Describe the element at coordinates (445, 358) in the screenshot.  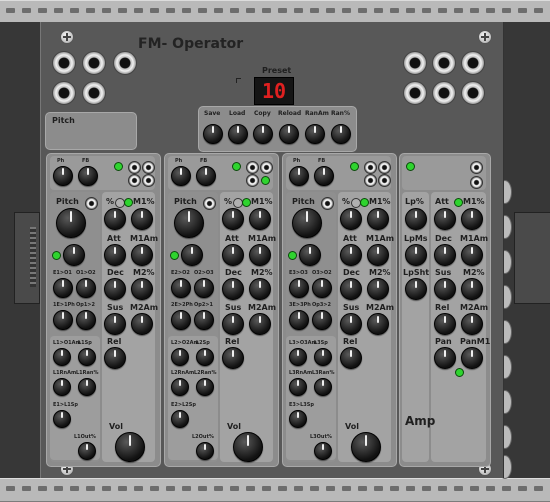
I see `amp-pan-knob` at that location.